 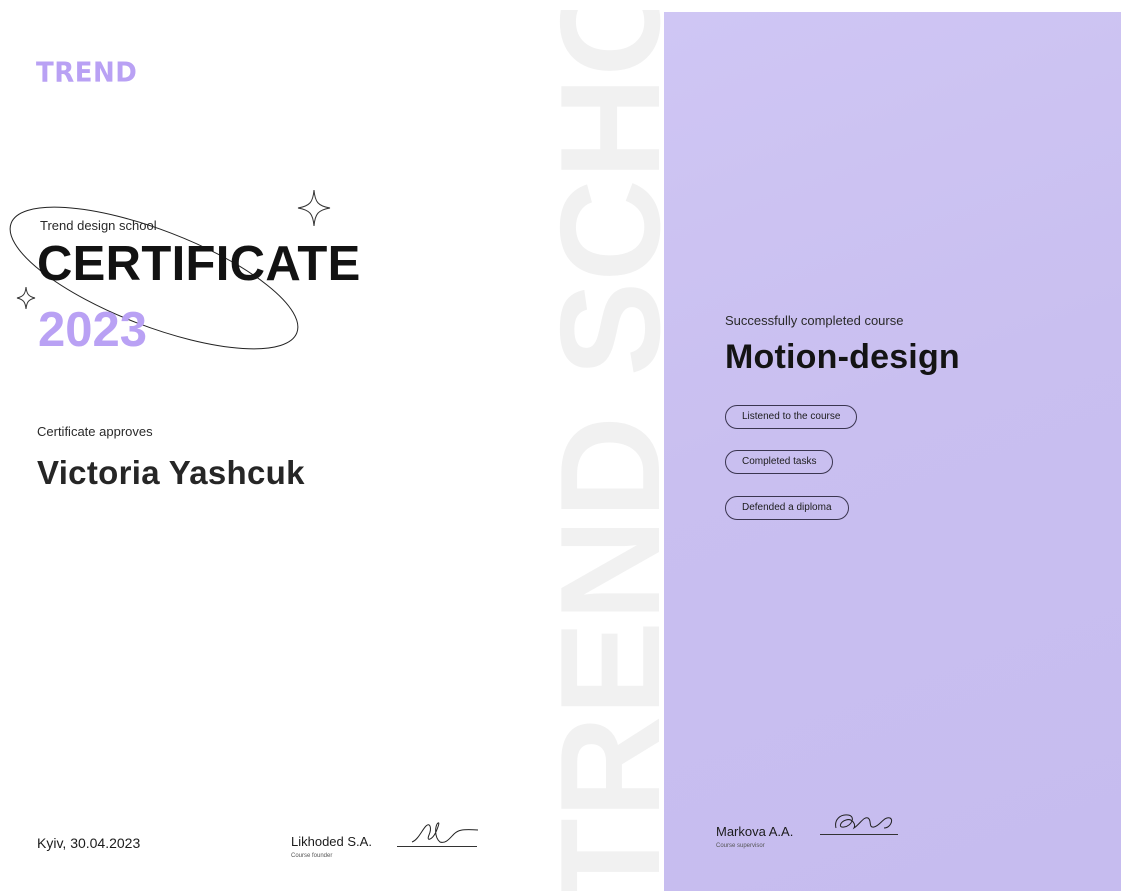 I want to click on founder-name: Likhoded S.A., so click(x=331, y=841).